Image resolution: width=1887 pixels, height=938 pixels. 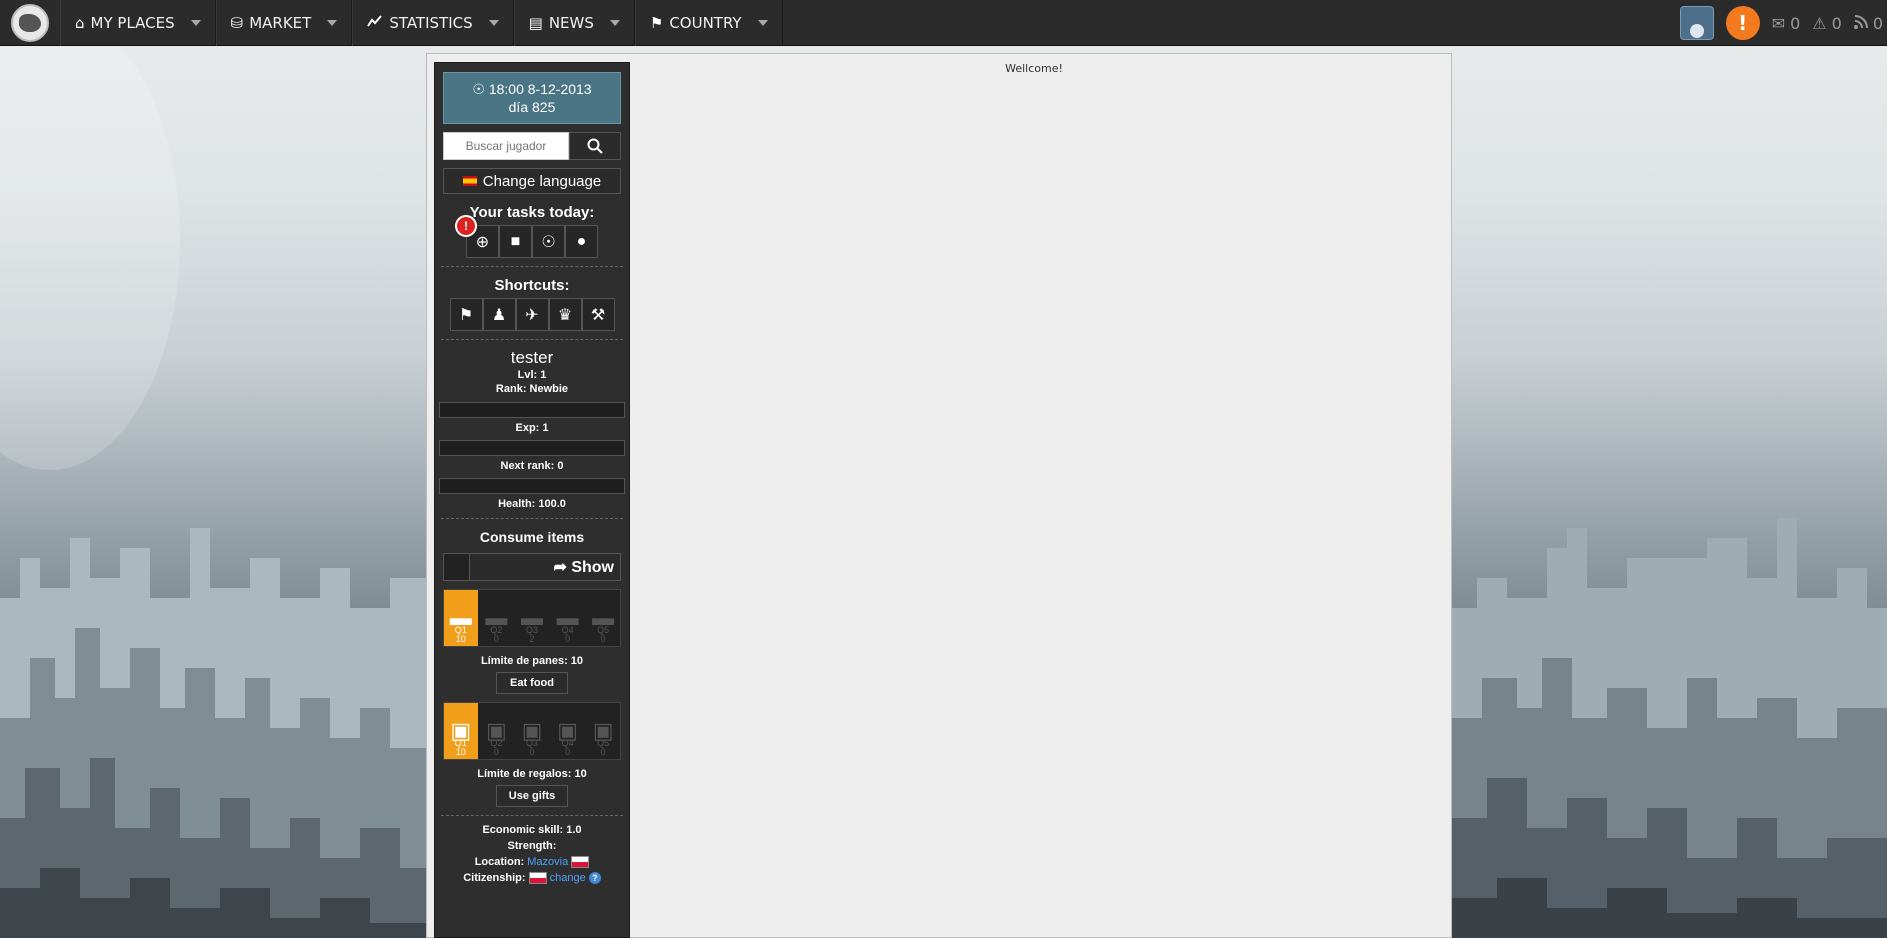 I want to click on logo, so click(x=30, y=23).